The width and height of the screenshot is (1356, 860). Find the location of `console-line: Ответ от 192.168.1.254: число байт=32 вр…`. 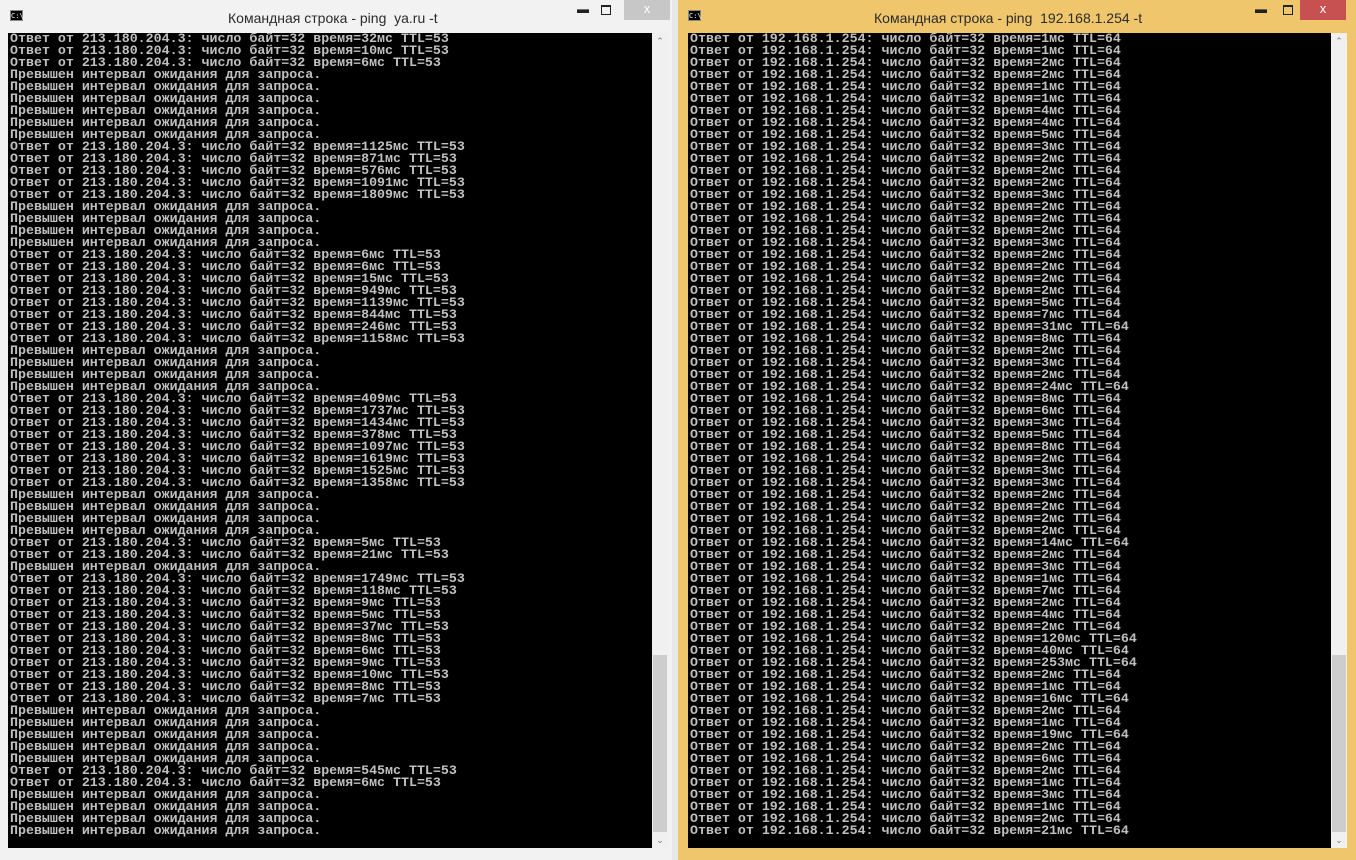

console-line: Ответ от 192.168.1.254: число байт=32 вр… is located at coordinates (909, 830).